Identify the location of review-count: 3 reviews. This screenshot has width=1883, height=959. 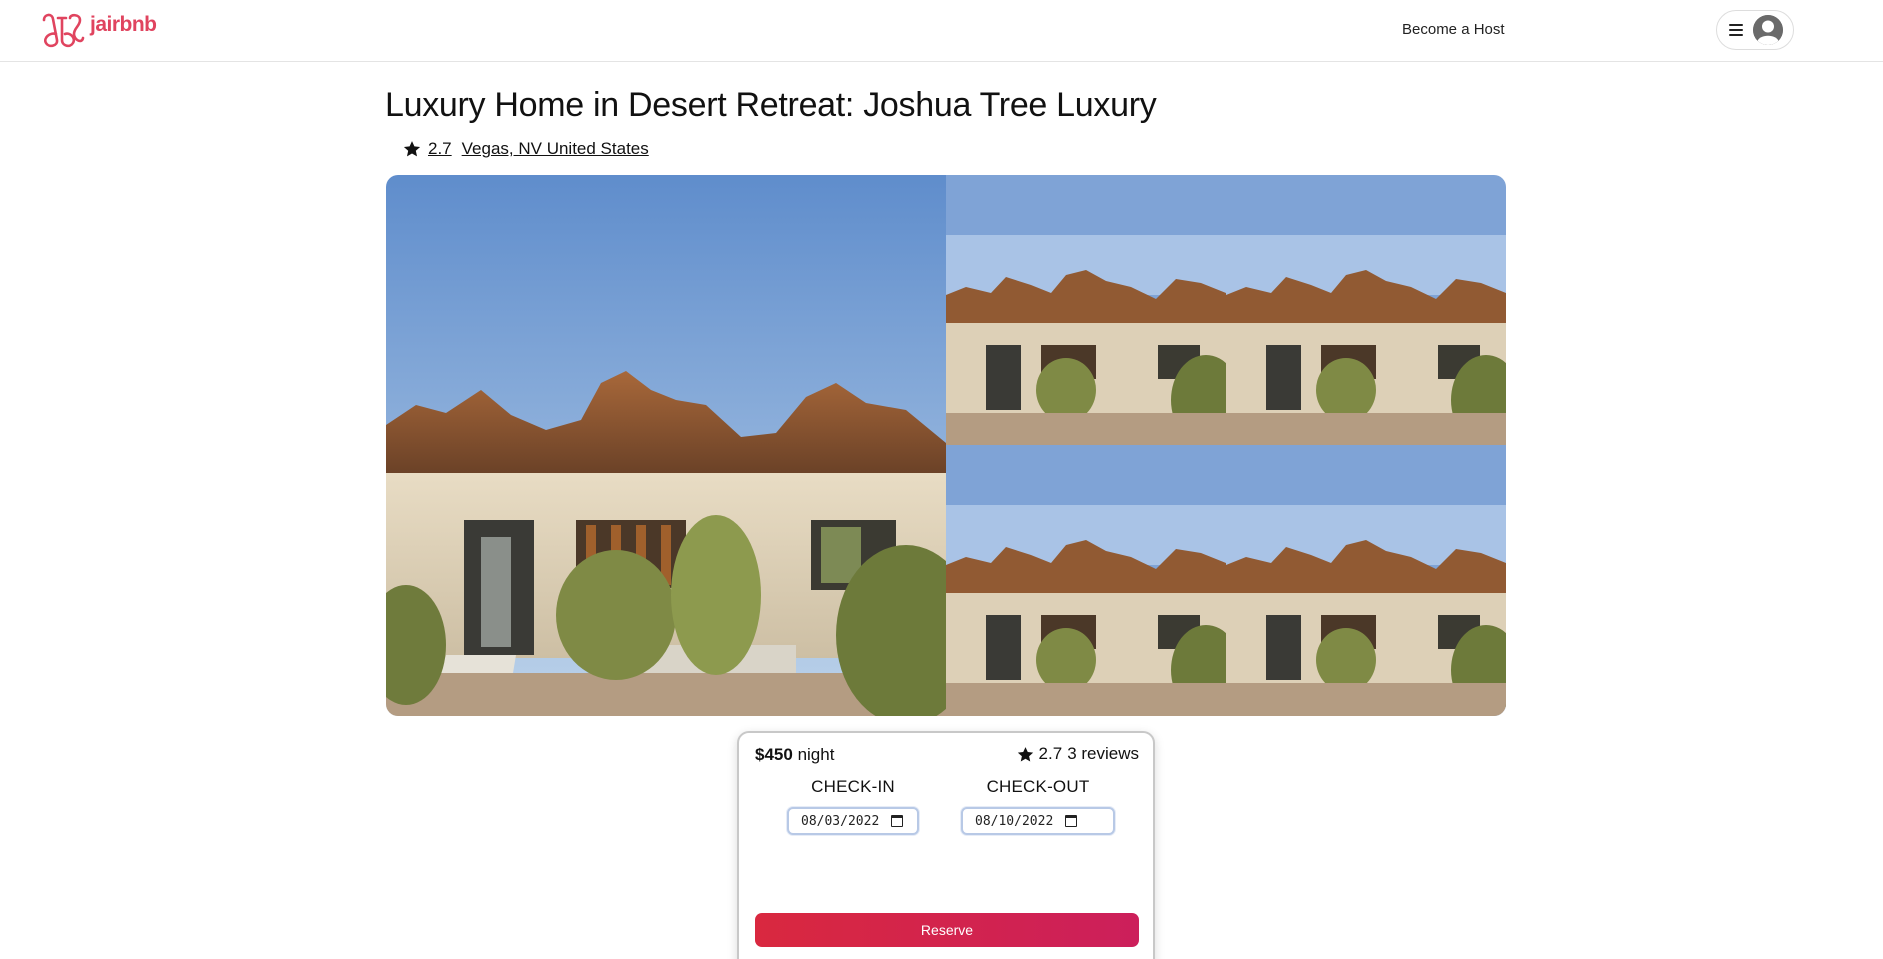
(1103, 753).